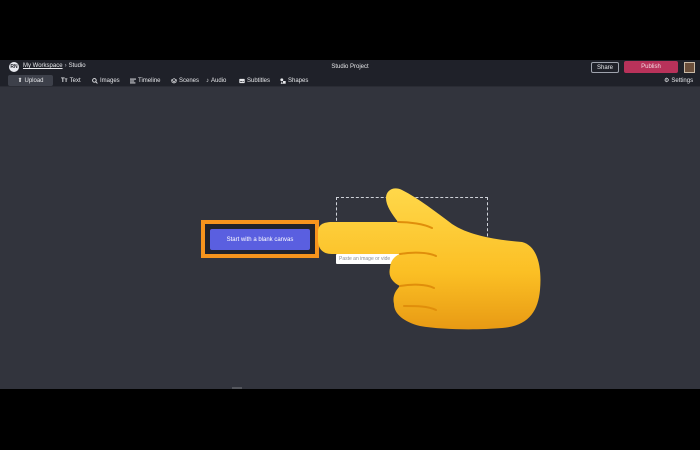 Image resolution: width=700 pixels, height=450 pixels. Describe the element at coordinates (429, 259) in the screenshot. I see `pointing-hand-icon` at that location.